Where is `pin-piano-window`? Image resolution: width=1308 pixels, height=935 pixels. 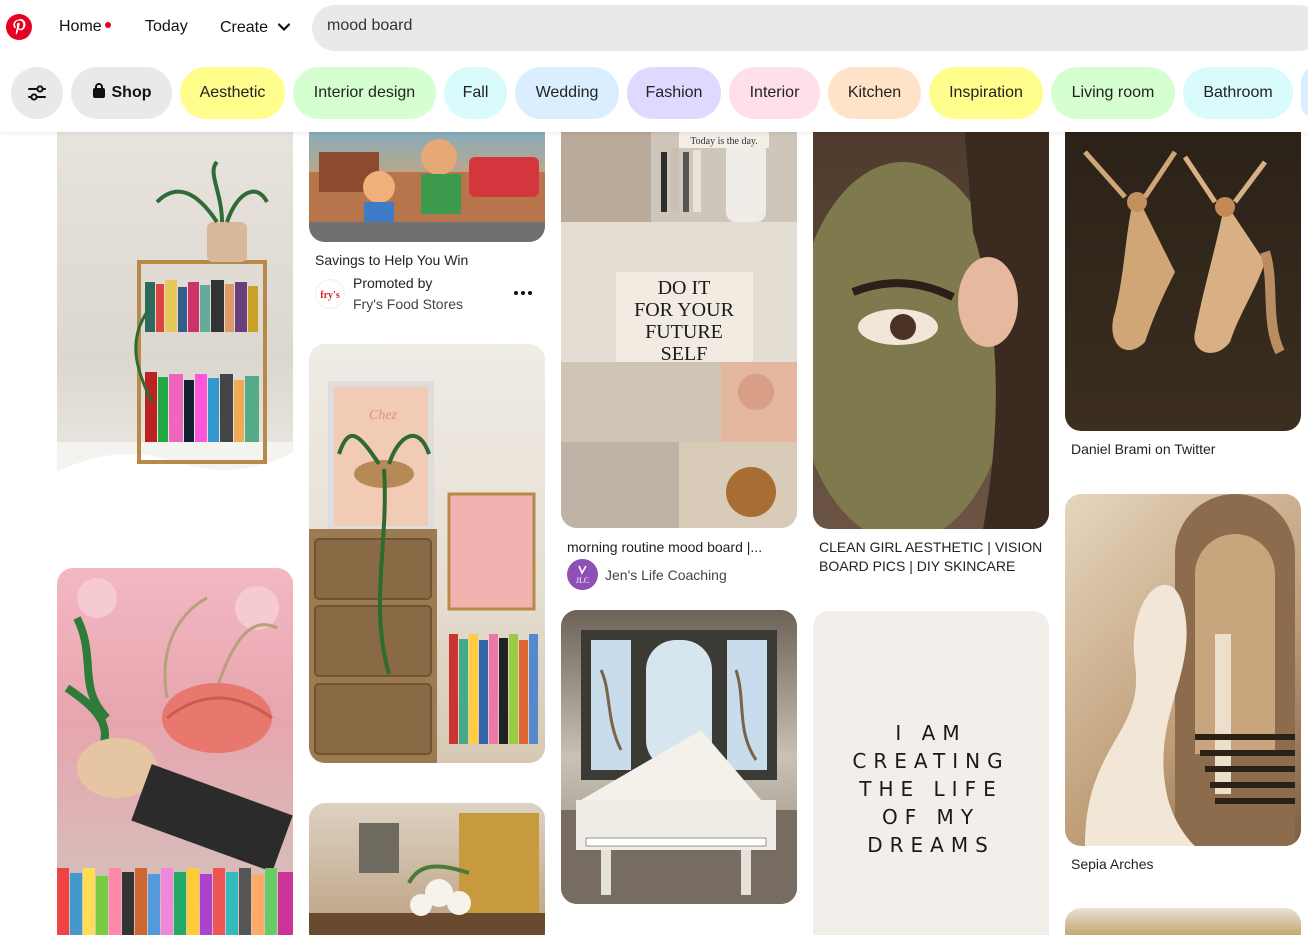
pin-piano-window is located at coordinates (679, 757).